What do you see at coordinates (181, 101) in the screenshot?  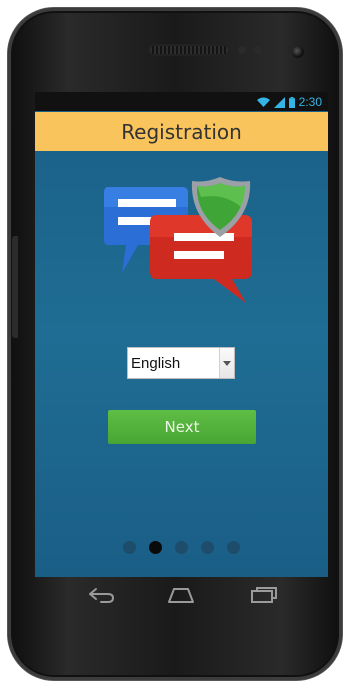 I see `status-bar: 2:30` at bounding box center [181, 101].